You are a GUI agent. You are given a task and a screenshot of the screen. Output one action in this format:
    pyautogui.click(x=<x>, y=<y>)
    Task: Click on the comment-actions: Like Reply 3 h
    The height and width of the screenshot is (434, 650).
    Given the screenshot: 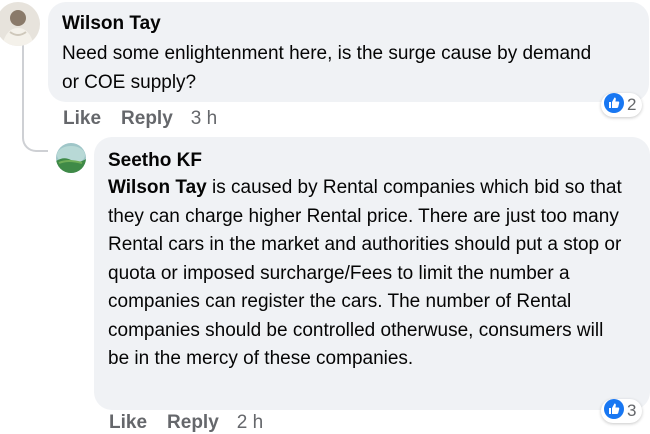 What is the action you would take?
    pyautogui.click(x=140, y=119)
    